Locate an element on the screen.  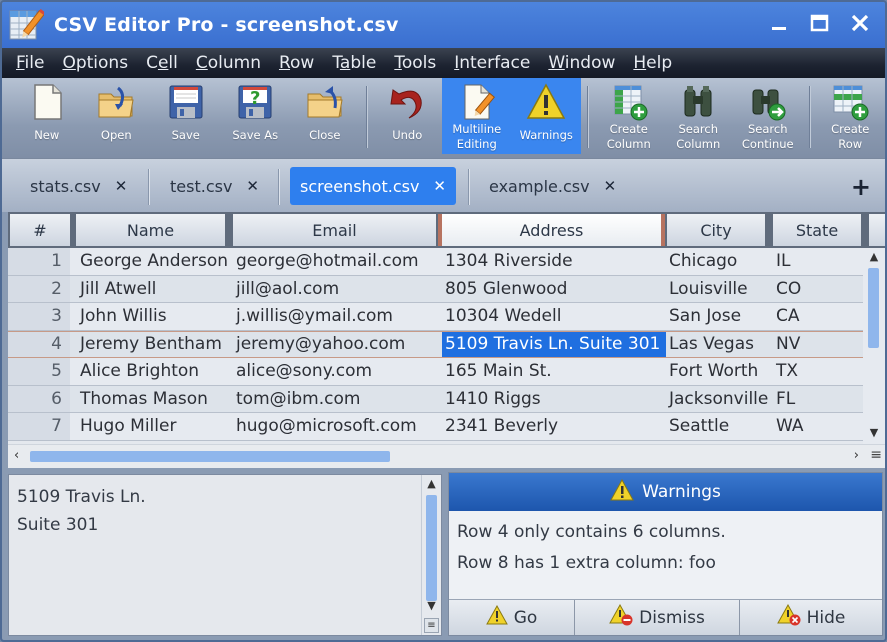
grid-menu-icon: ≡ is located at coordinates (876, 455).